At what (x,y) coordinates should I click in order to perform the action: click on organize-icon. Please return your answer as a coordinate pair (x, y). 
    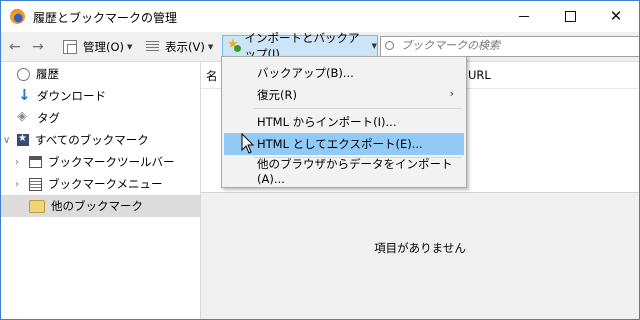
    Looking at the image, I should click on (70, 46).